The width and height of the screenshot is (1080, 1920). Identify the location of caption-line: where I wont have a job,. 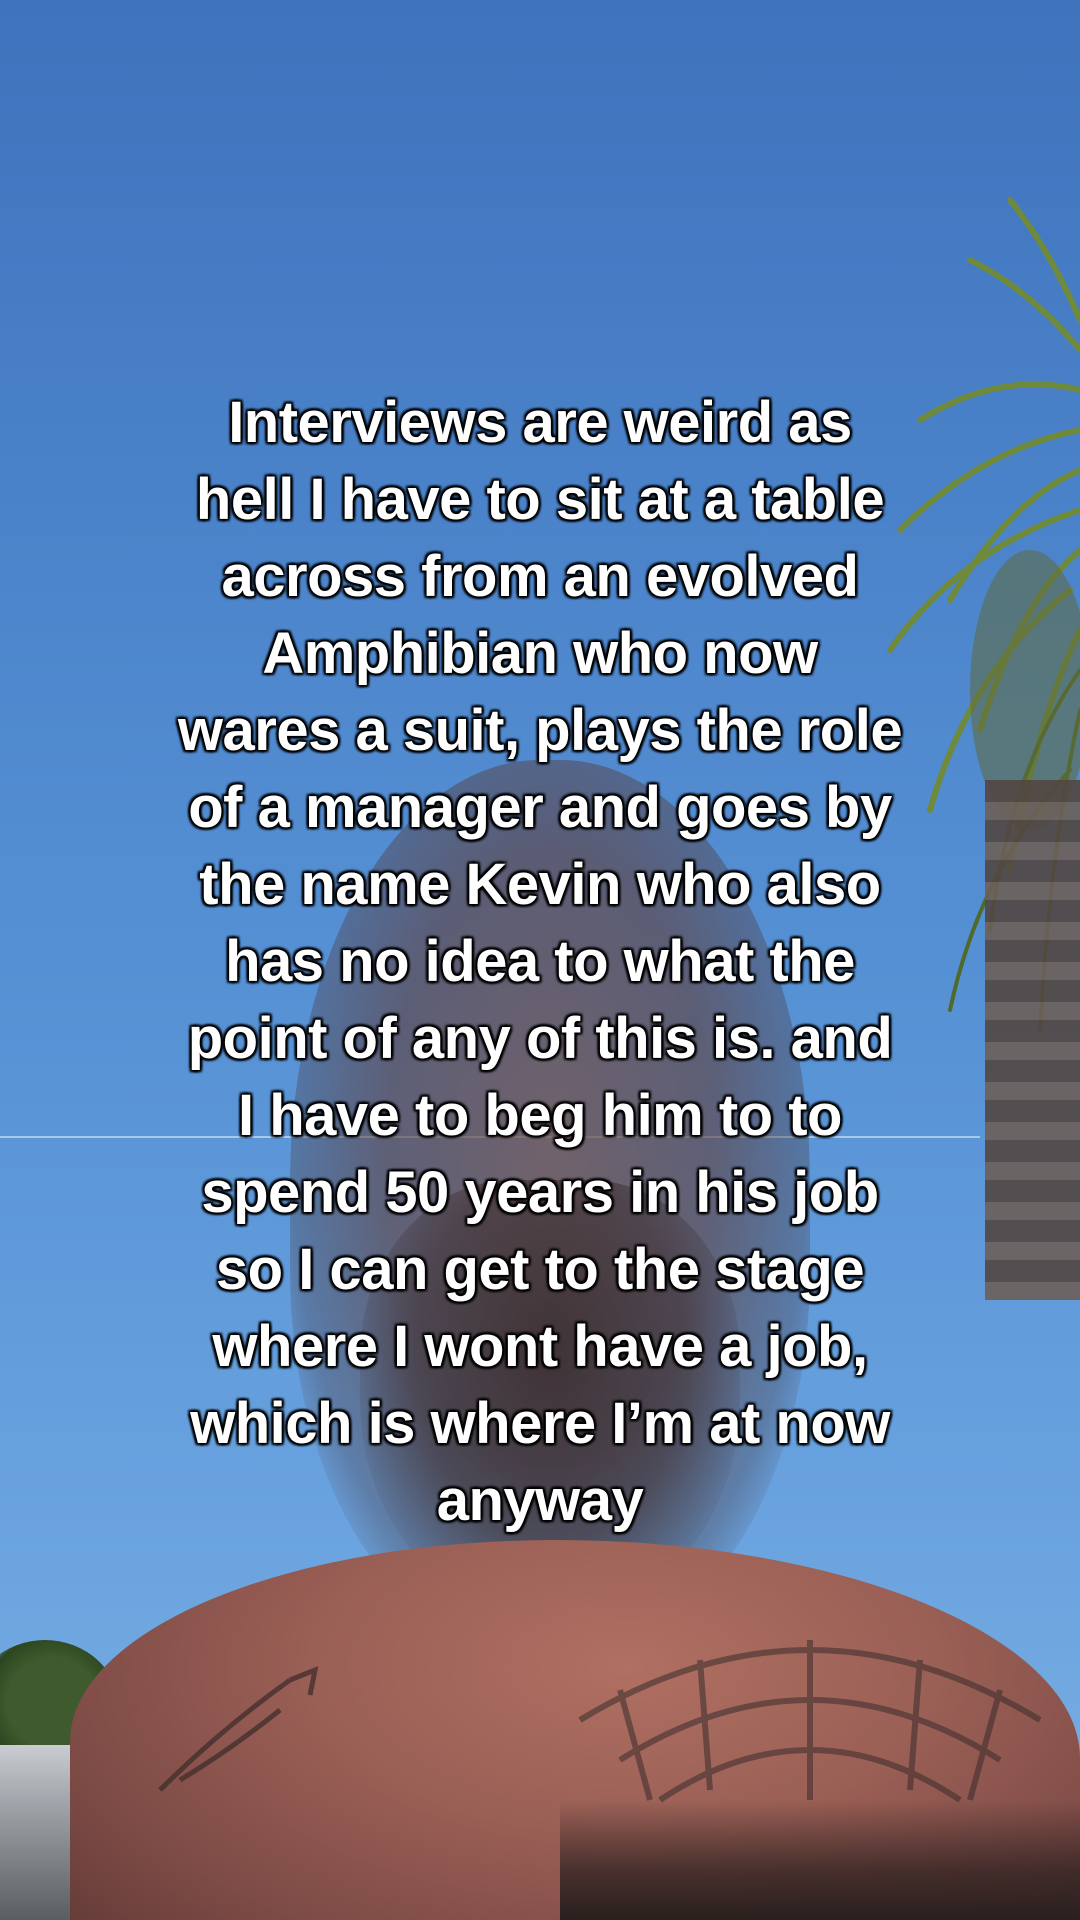
(540, 1346).